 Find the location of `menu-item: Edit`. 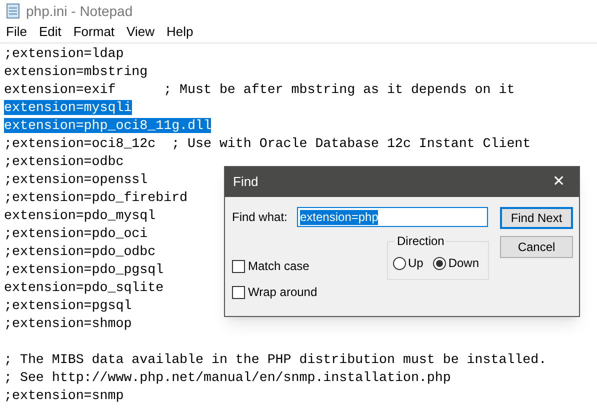

menu-item: Edit is located at coordinates (50, 32).